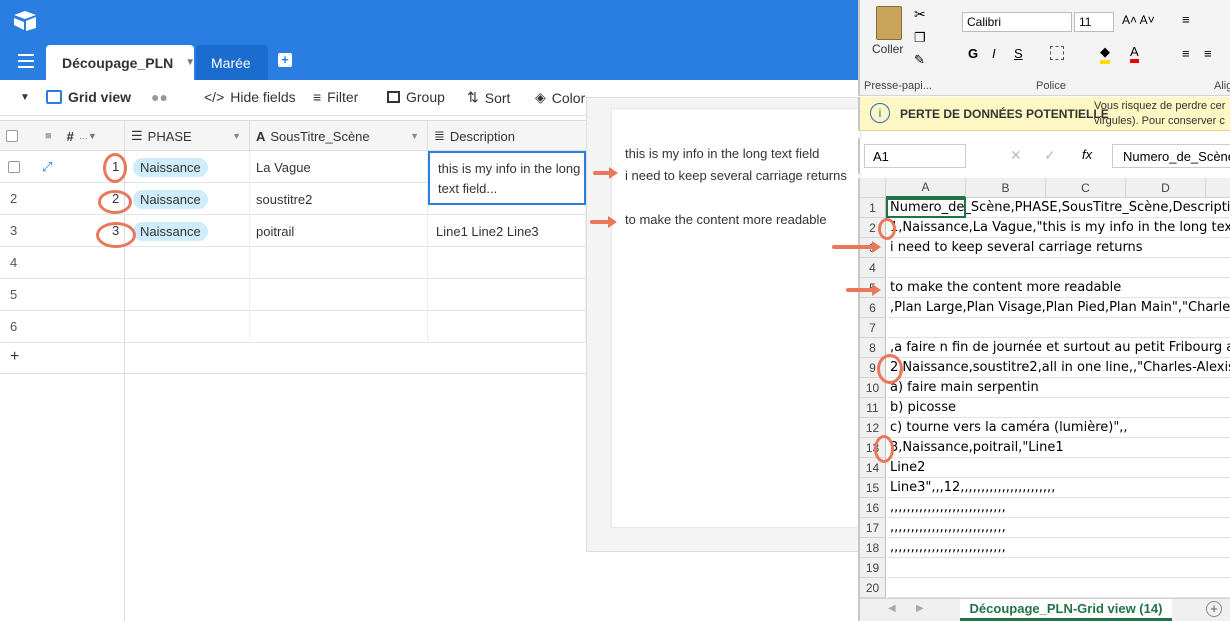  Describe the element at coordinates (250, 97) in the screenshot. I see `hide-fields-button: </> Hide fields` at that location.